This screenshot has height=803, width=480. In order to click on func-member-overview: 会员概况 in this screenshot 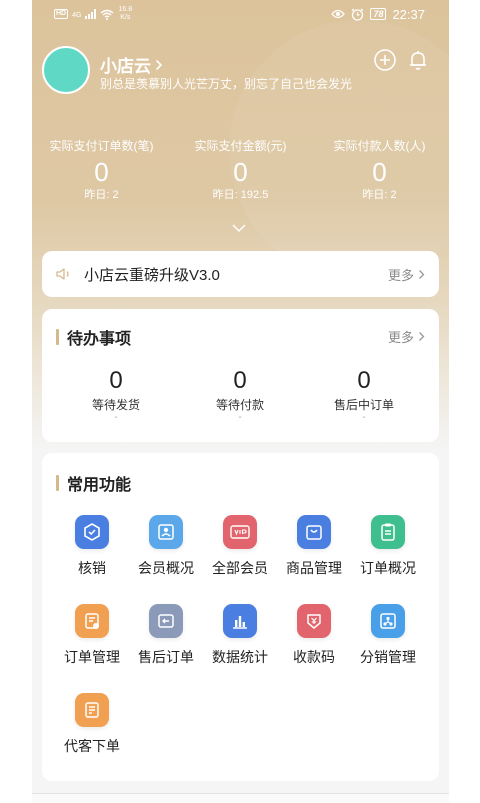, I will do `click(166, 546)`.